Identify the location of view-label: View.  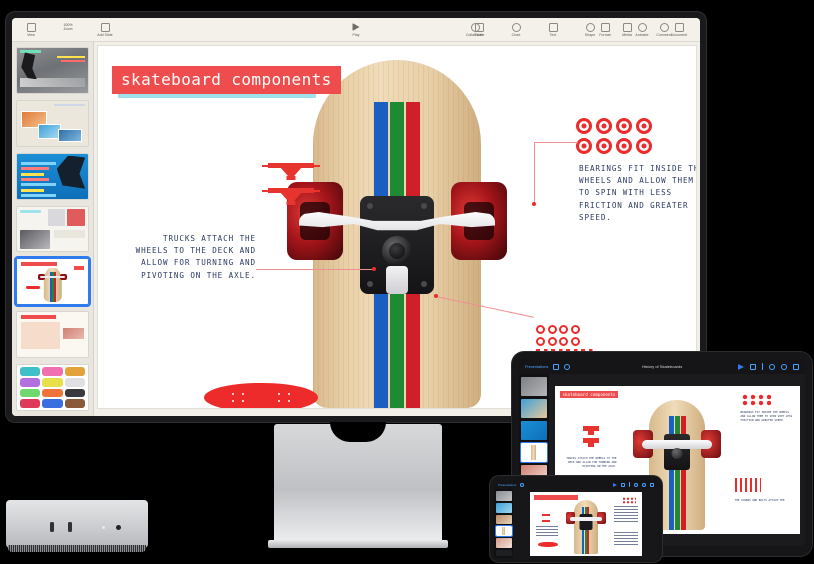
(31, 34).